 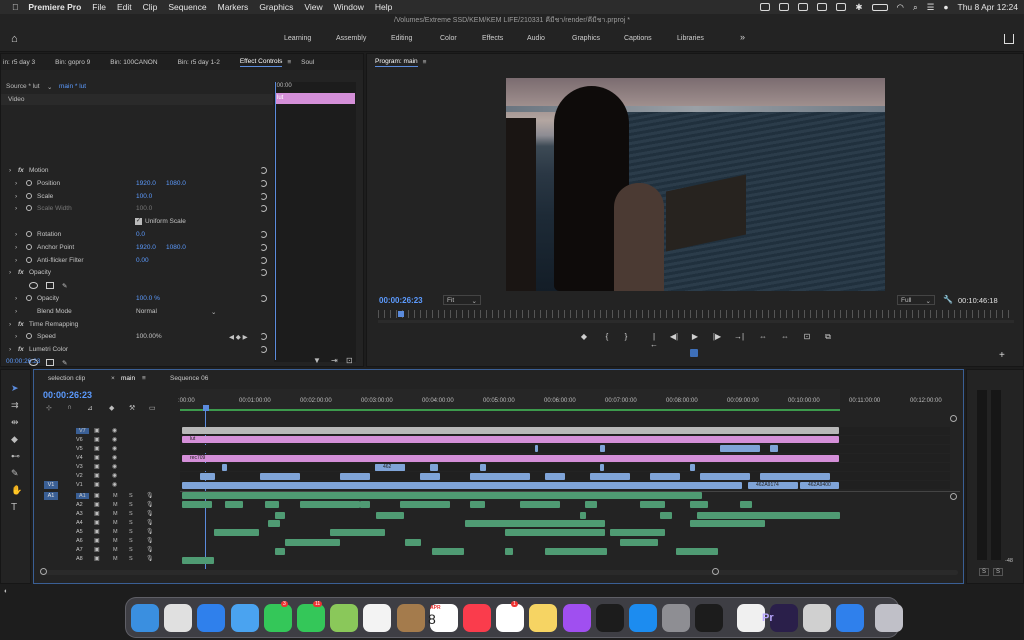 What do you see at coordinates (390, 467) in the screenshot?
I see `video-clip-462: 462` at bounding box center [390, 467].